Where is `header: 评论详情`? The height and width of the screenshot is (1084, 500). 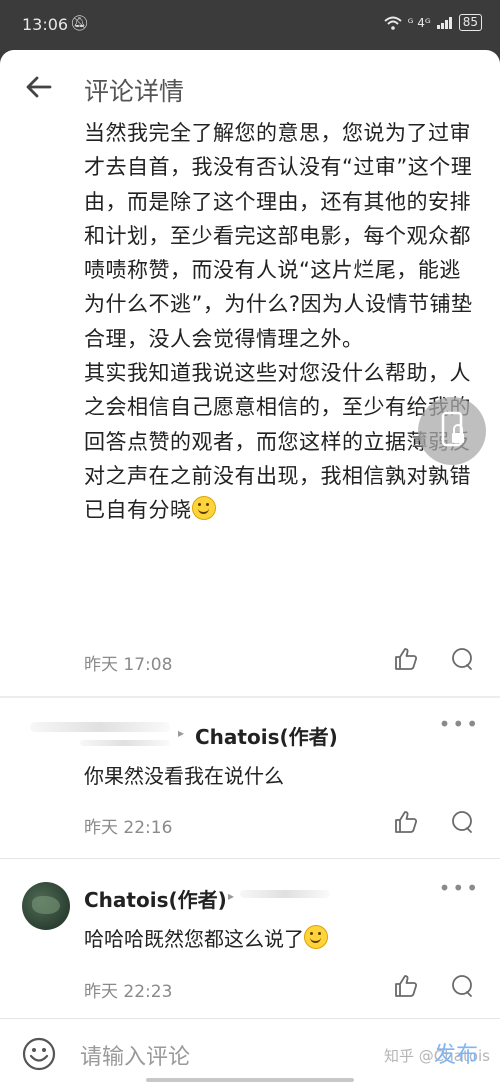 header: 评论详情 is located at coordinates (250, 85).